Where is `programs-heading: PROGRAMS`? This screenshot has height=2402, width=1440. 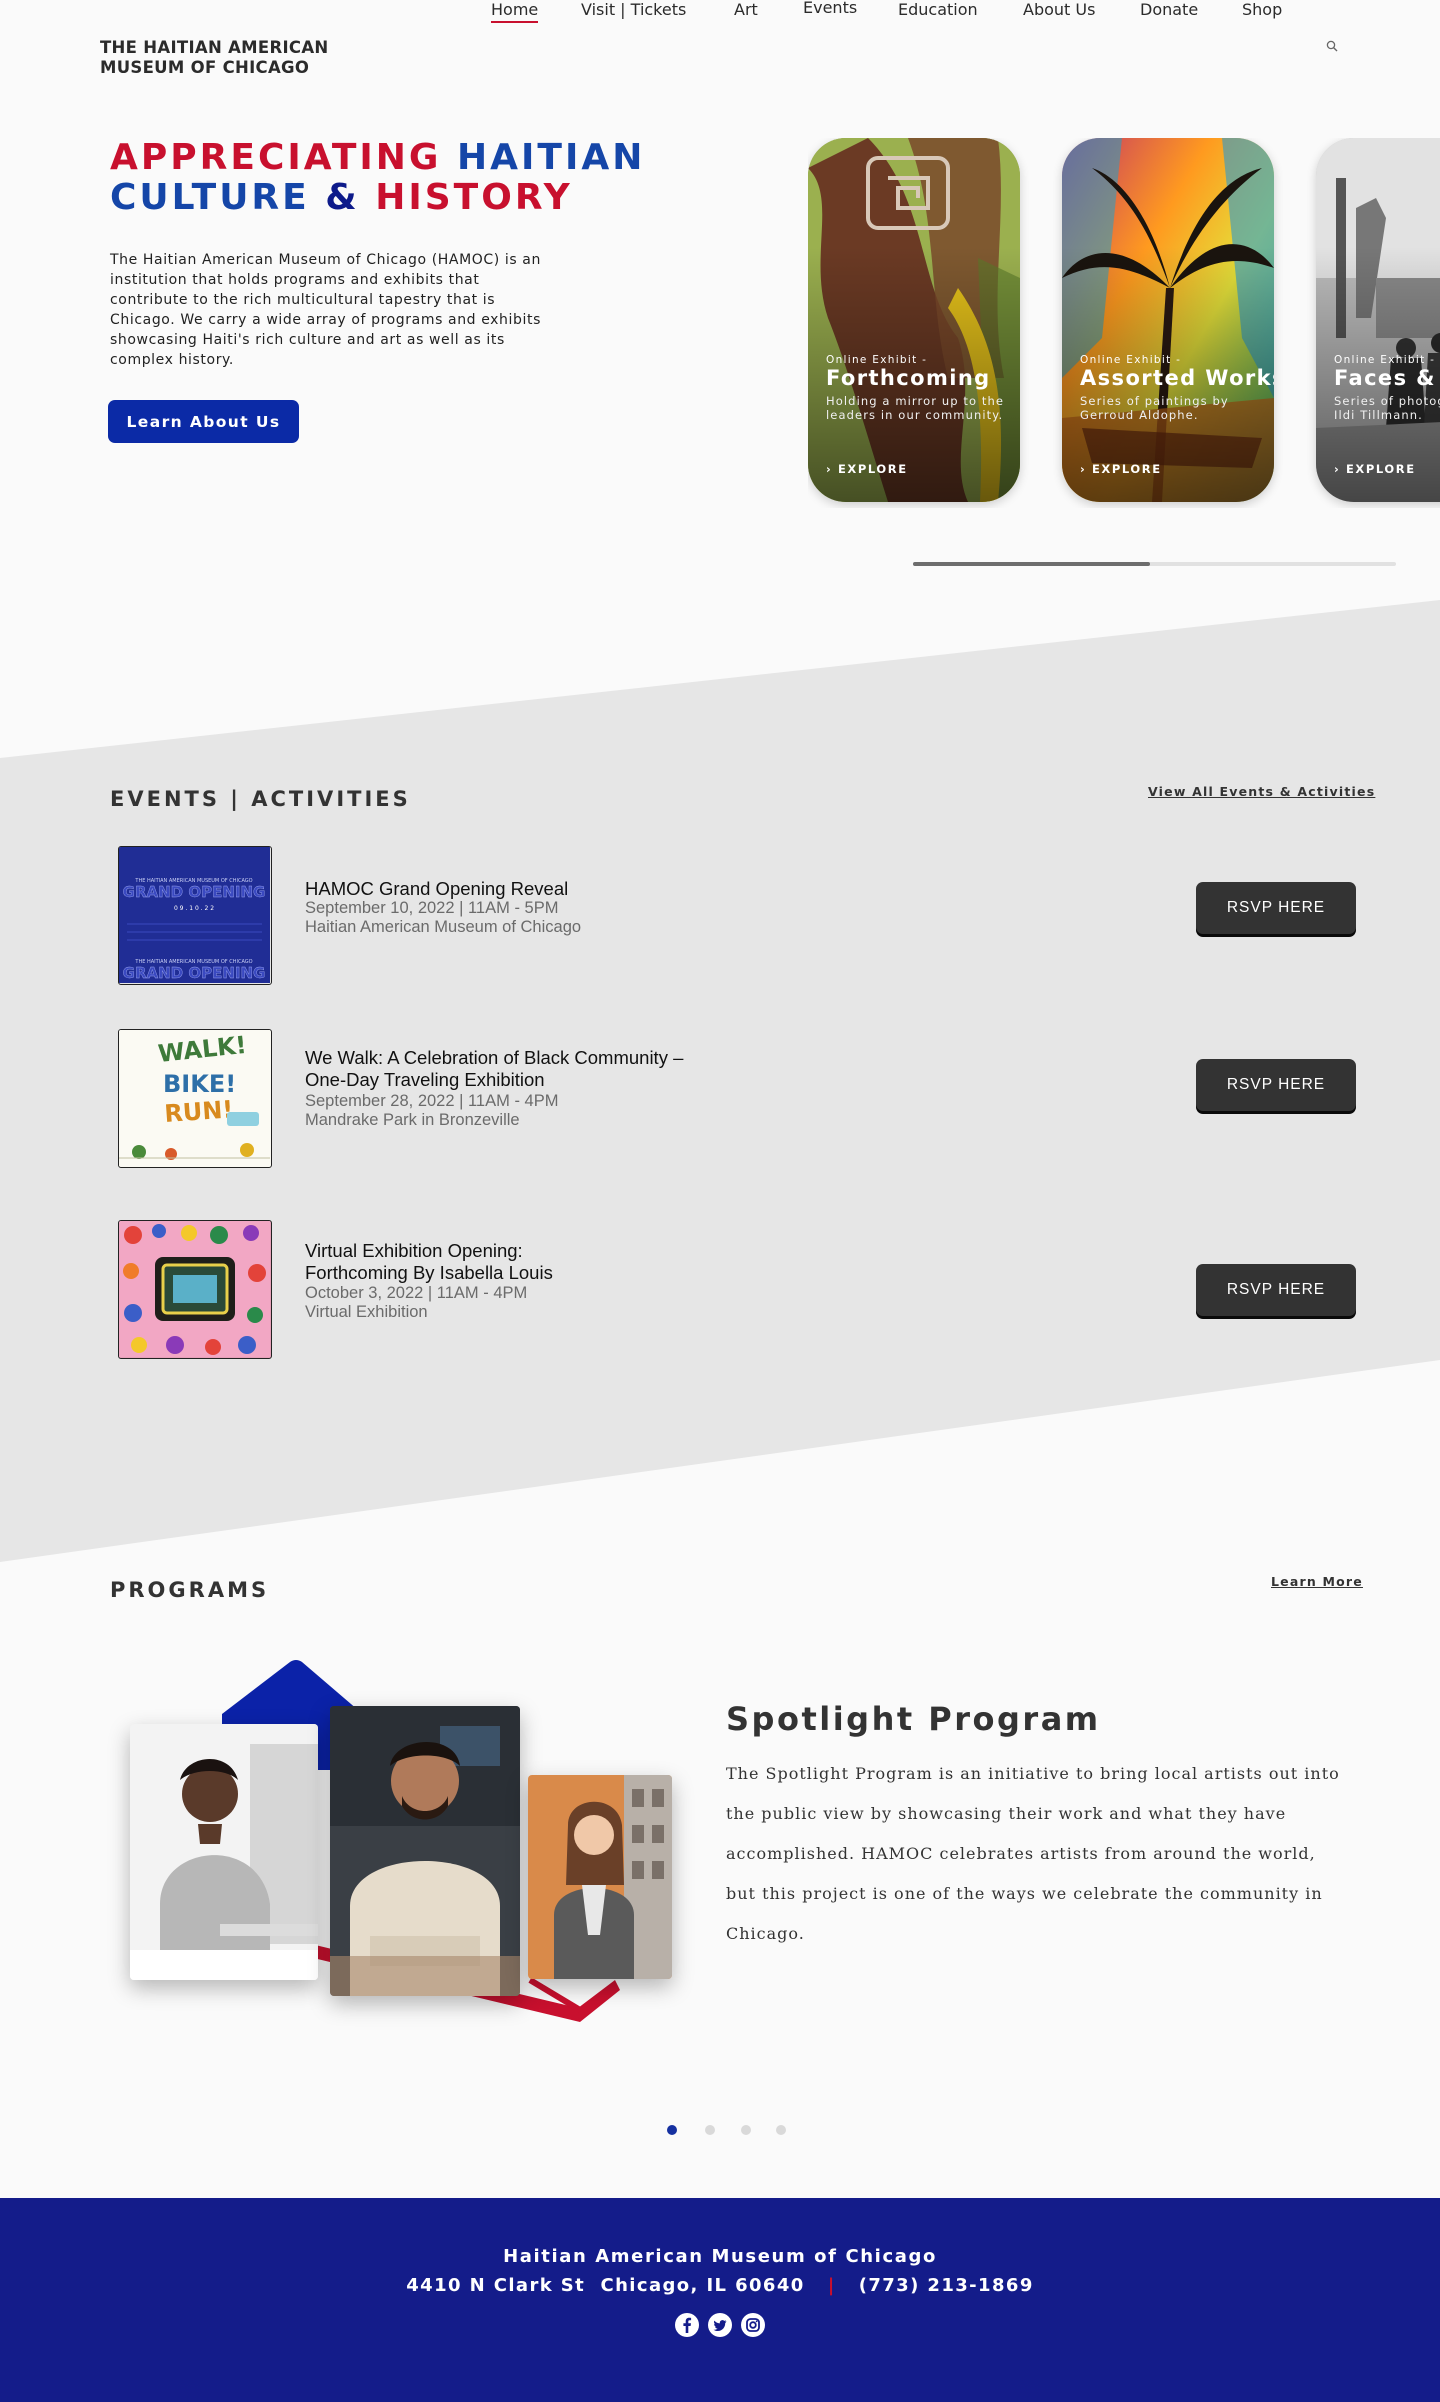 programs-heading: PROGRAMS is located at coordinates (190, 1590).